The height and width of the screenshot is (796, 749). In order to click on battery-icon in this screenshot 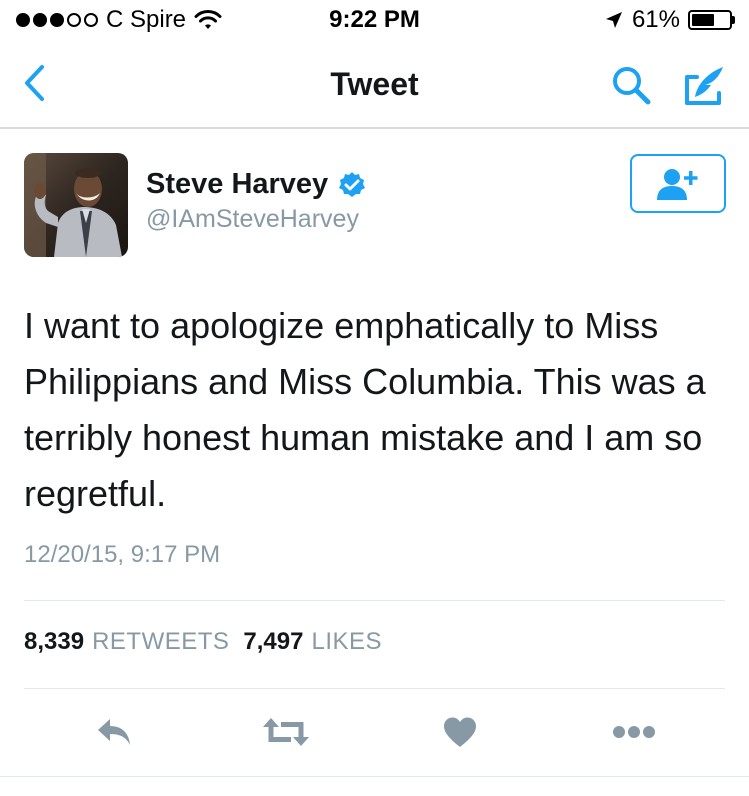, I will do `click(711, 20)`.